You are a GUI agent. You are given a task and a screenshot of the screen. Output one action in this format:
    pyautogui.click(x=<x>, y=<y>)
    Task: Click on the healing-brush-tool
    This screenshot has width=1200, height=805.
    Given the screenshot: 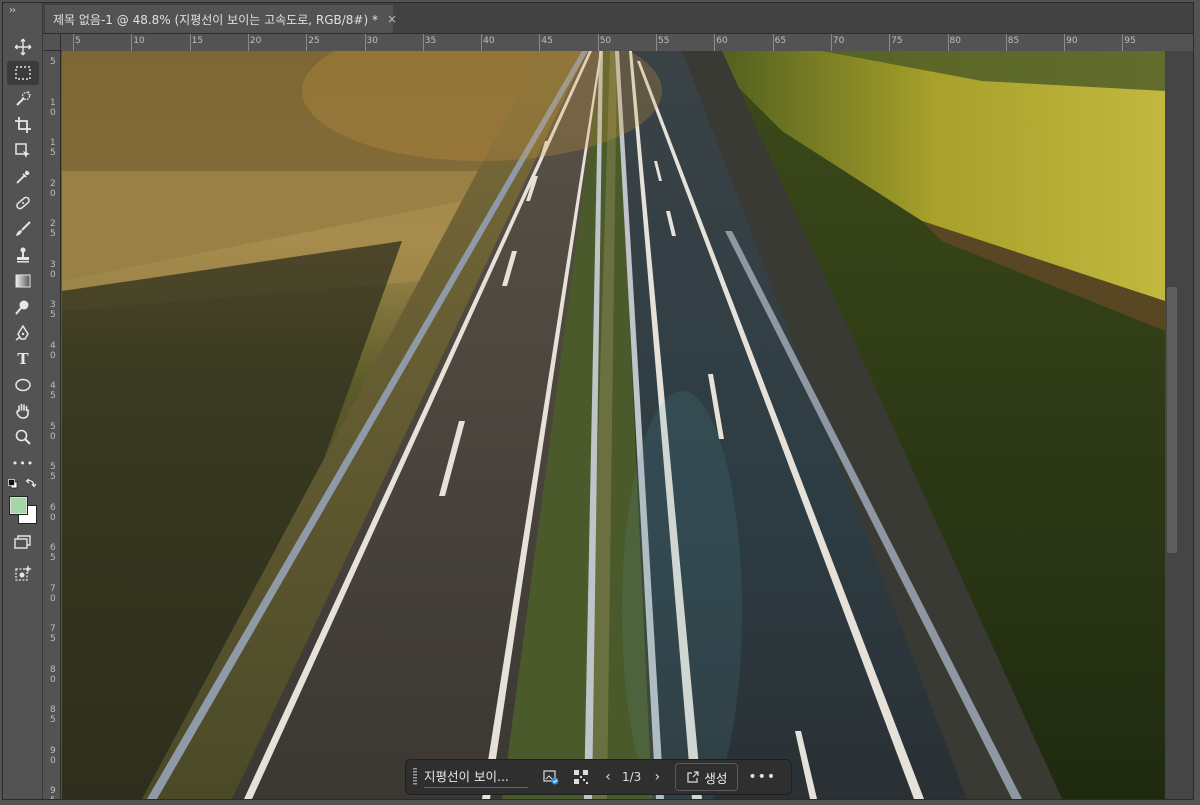 What is the action you would take?
    pyautogui.click(x=23, y=203)
    